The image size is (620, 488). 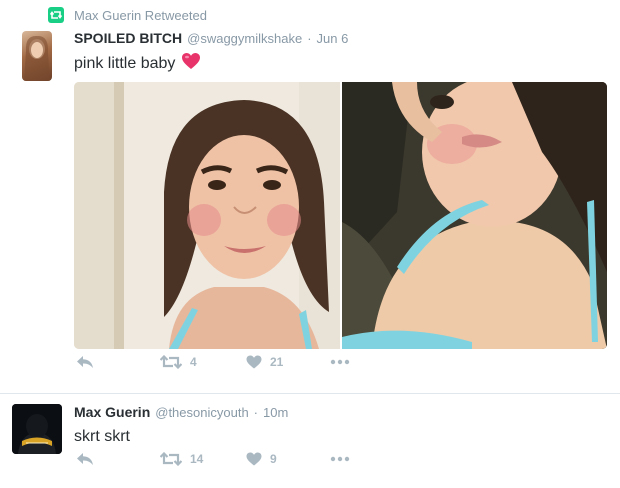 What do you see at coordinates (310, 393) in the screenshot?
I see `tweet-divider` at bounding box center [310, 393].